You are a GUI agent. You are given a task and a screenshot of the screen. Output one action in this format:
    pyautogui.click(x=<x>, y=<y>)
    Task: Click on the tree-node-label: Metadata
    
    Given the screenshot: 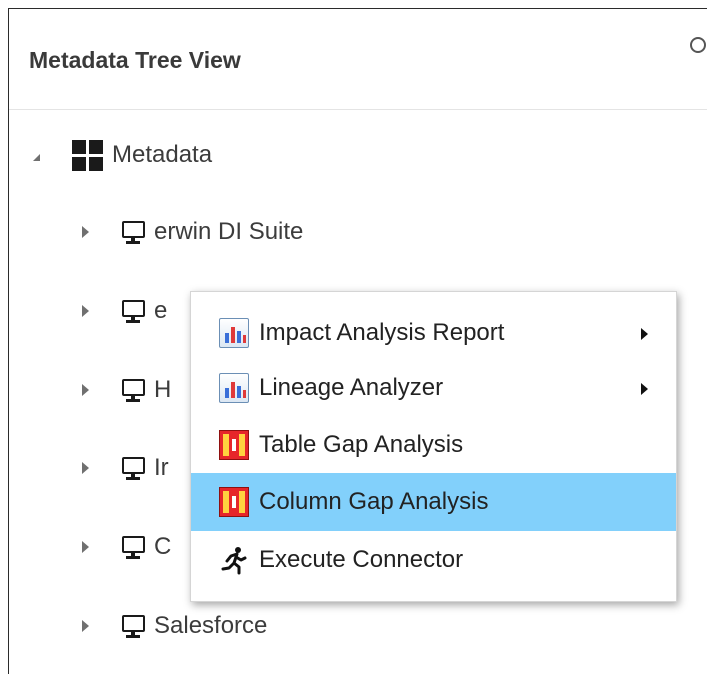 What is the action you would take?
    pyautogui.click(x=162, y=154)
    